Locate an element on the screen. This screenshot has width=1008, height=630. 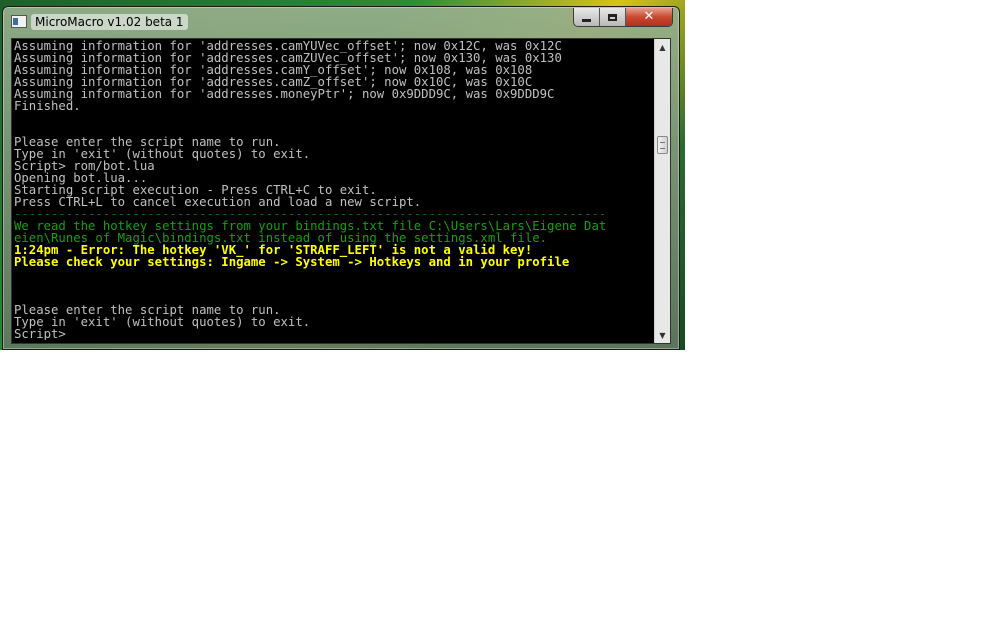
scroll-up-arrow-icon: ▲ is located at coordinates (662, 47).